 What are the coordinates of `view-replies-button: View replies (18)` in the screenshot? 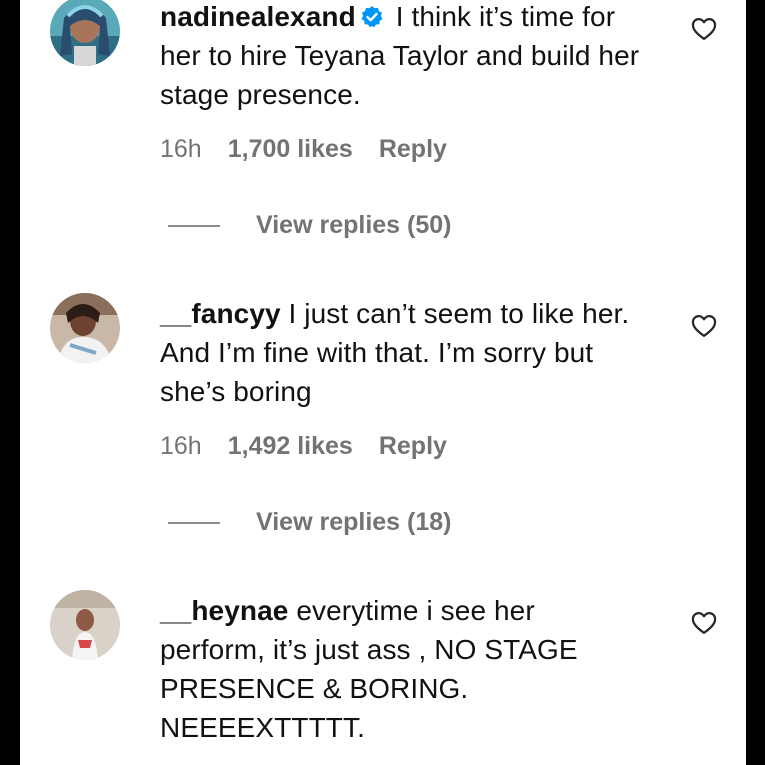 It's located at (309, 522).